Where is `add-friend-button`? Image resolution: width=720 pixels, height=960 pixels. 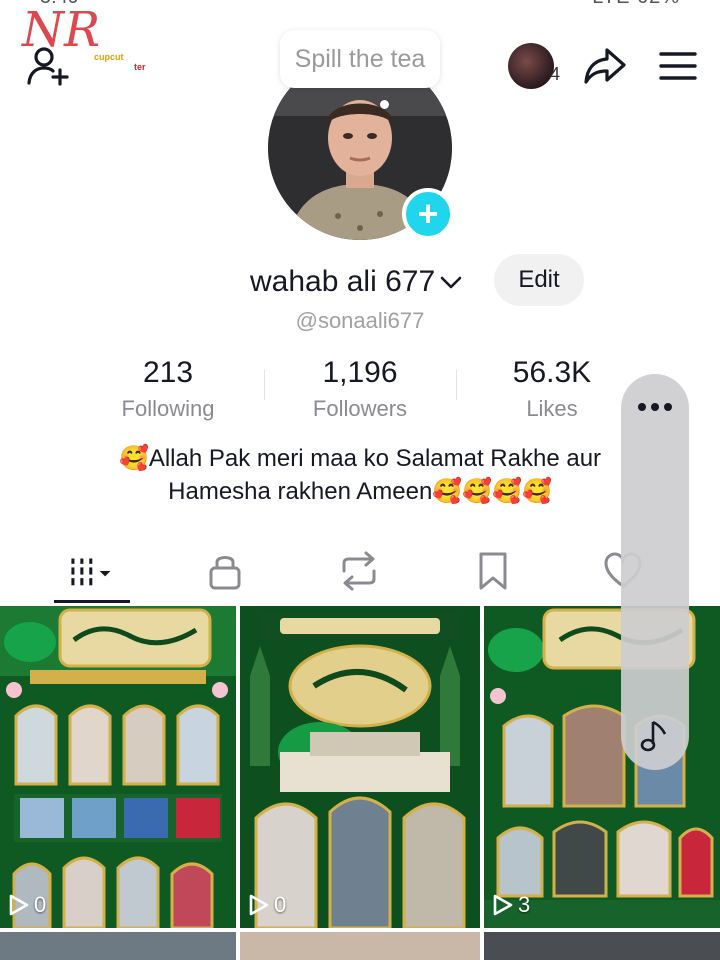 add-friend-button is located at coordinates (49, 66).